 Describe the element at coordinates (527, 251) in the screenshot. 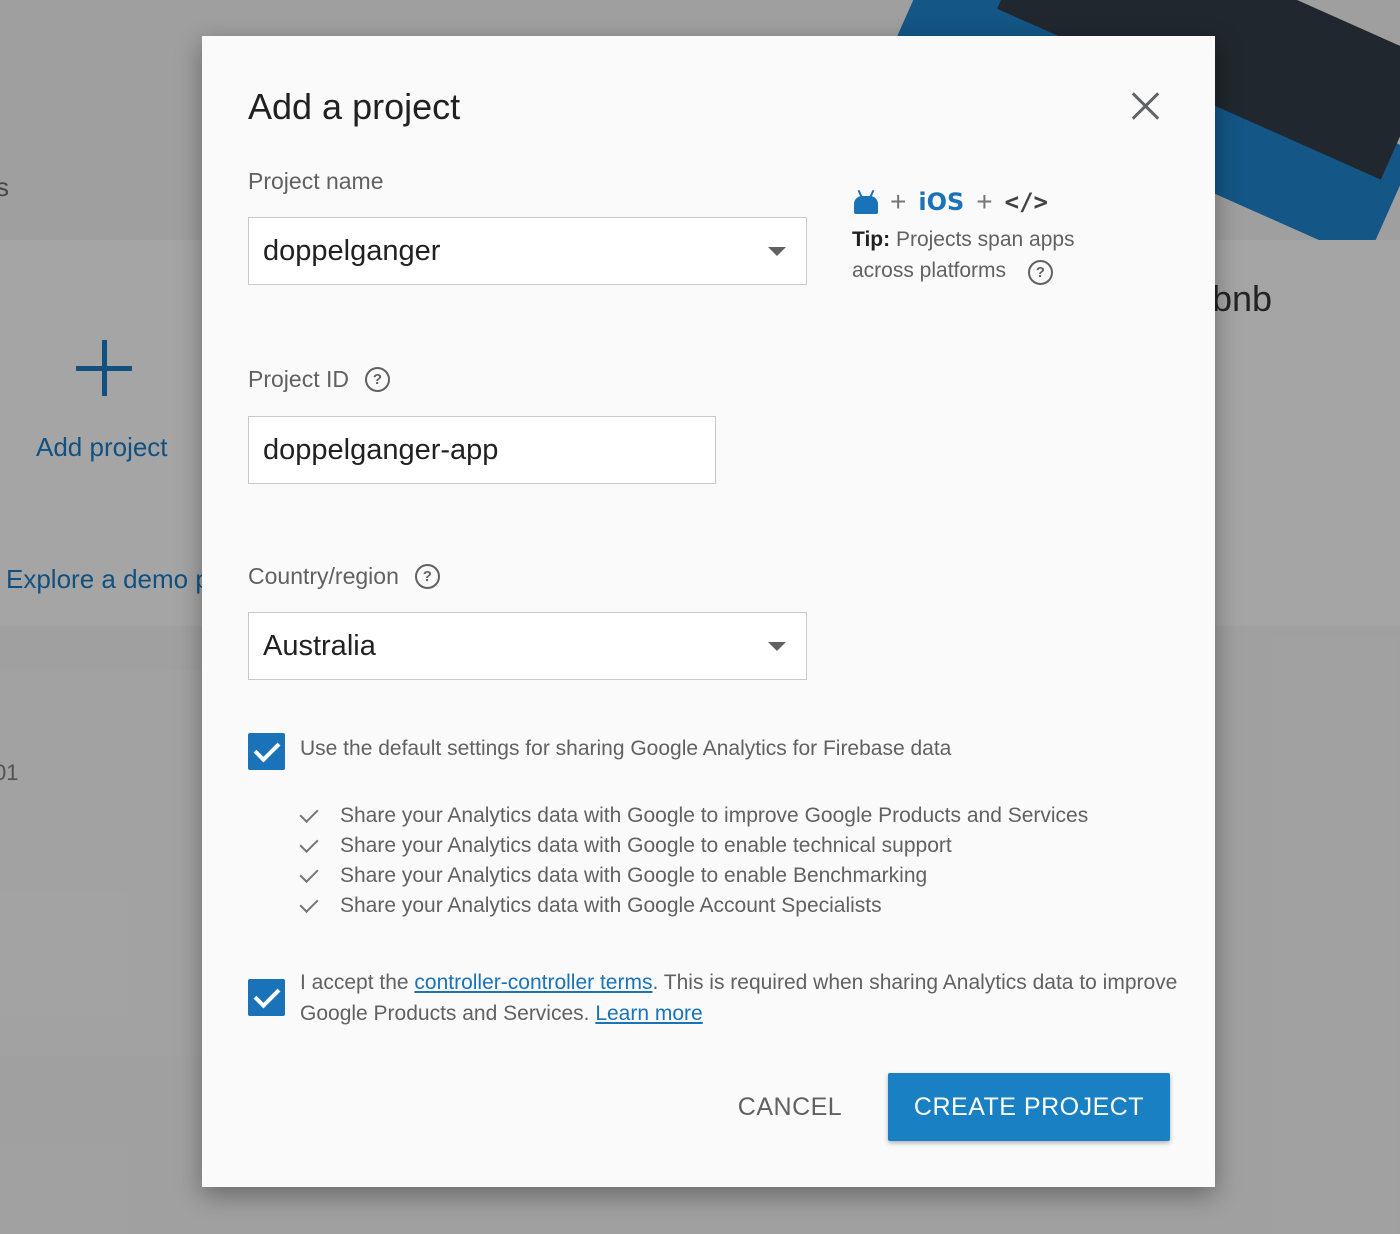

I see `project-name-combobox: doppelganger` at that location.